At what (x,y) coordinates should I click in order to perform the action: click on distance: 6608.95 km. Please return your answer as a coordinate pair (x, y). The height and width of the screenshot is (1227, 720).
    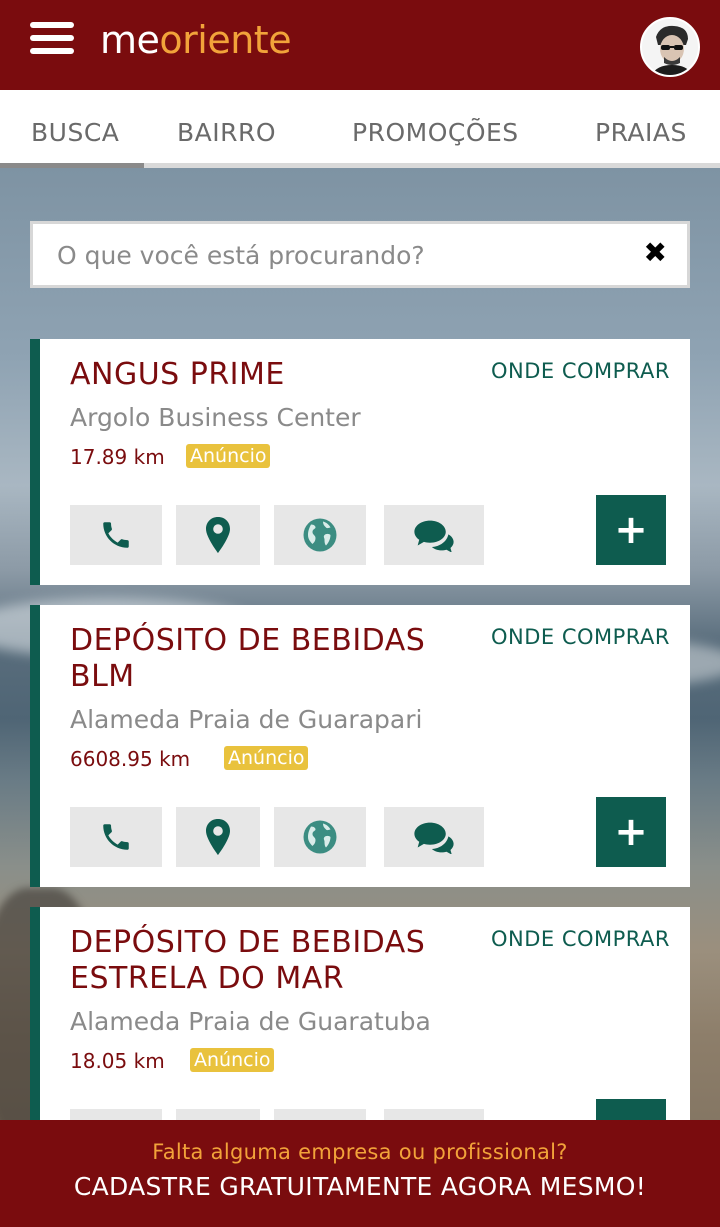
    Looking at the image, I should click on (130, 759).